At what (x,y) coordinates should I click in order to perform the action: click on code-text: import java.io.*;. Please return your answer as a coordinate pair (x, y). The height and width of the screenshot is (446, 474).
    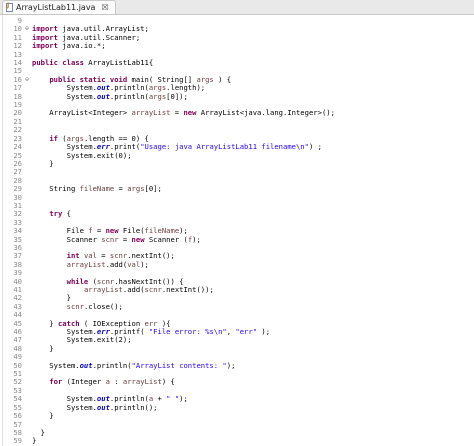
    Looking at the image, I should click on (68, 46).